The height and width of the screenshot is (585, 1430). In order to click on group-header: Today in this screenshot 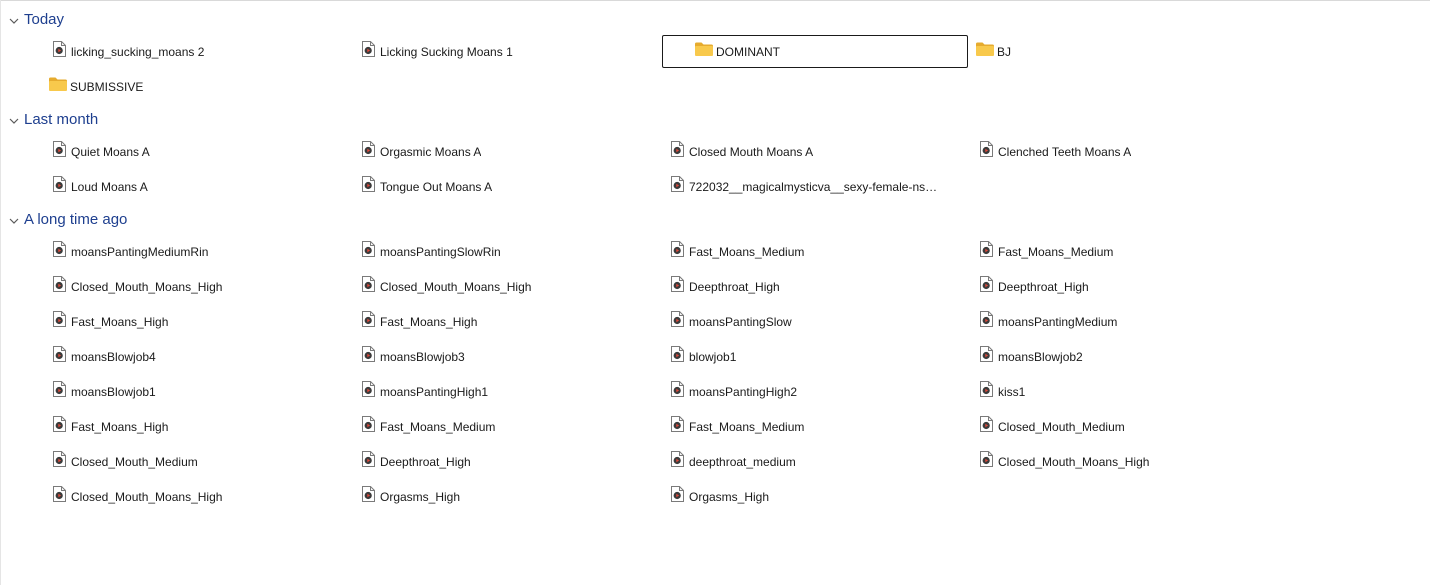, I will do `click(36, 20)`.